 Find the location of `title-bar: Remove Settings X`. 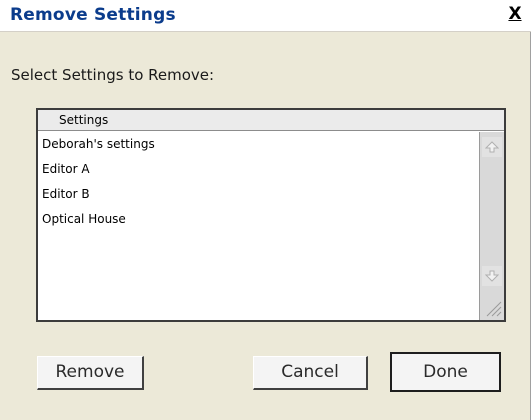

title-bar: Remove Settings X is located at coordinates (265, 16).